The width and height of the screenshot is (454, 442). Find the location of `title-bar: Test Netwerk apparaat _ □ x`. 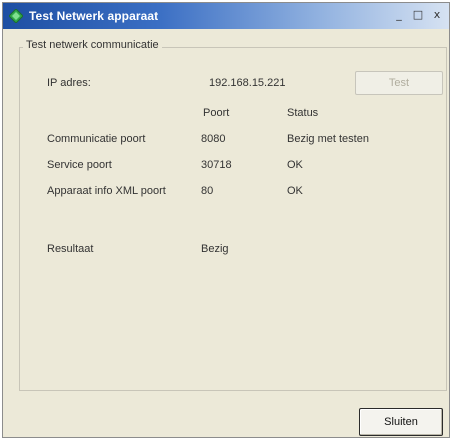

title-bar: Test Netwerk apparaat _ □ x is located at coordinates (226, 16).